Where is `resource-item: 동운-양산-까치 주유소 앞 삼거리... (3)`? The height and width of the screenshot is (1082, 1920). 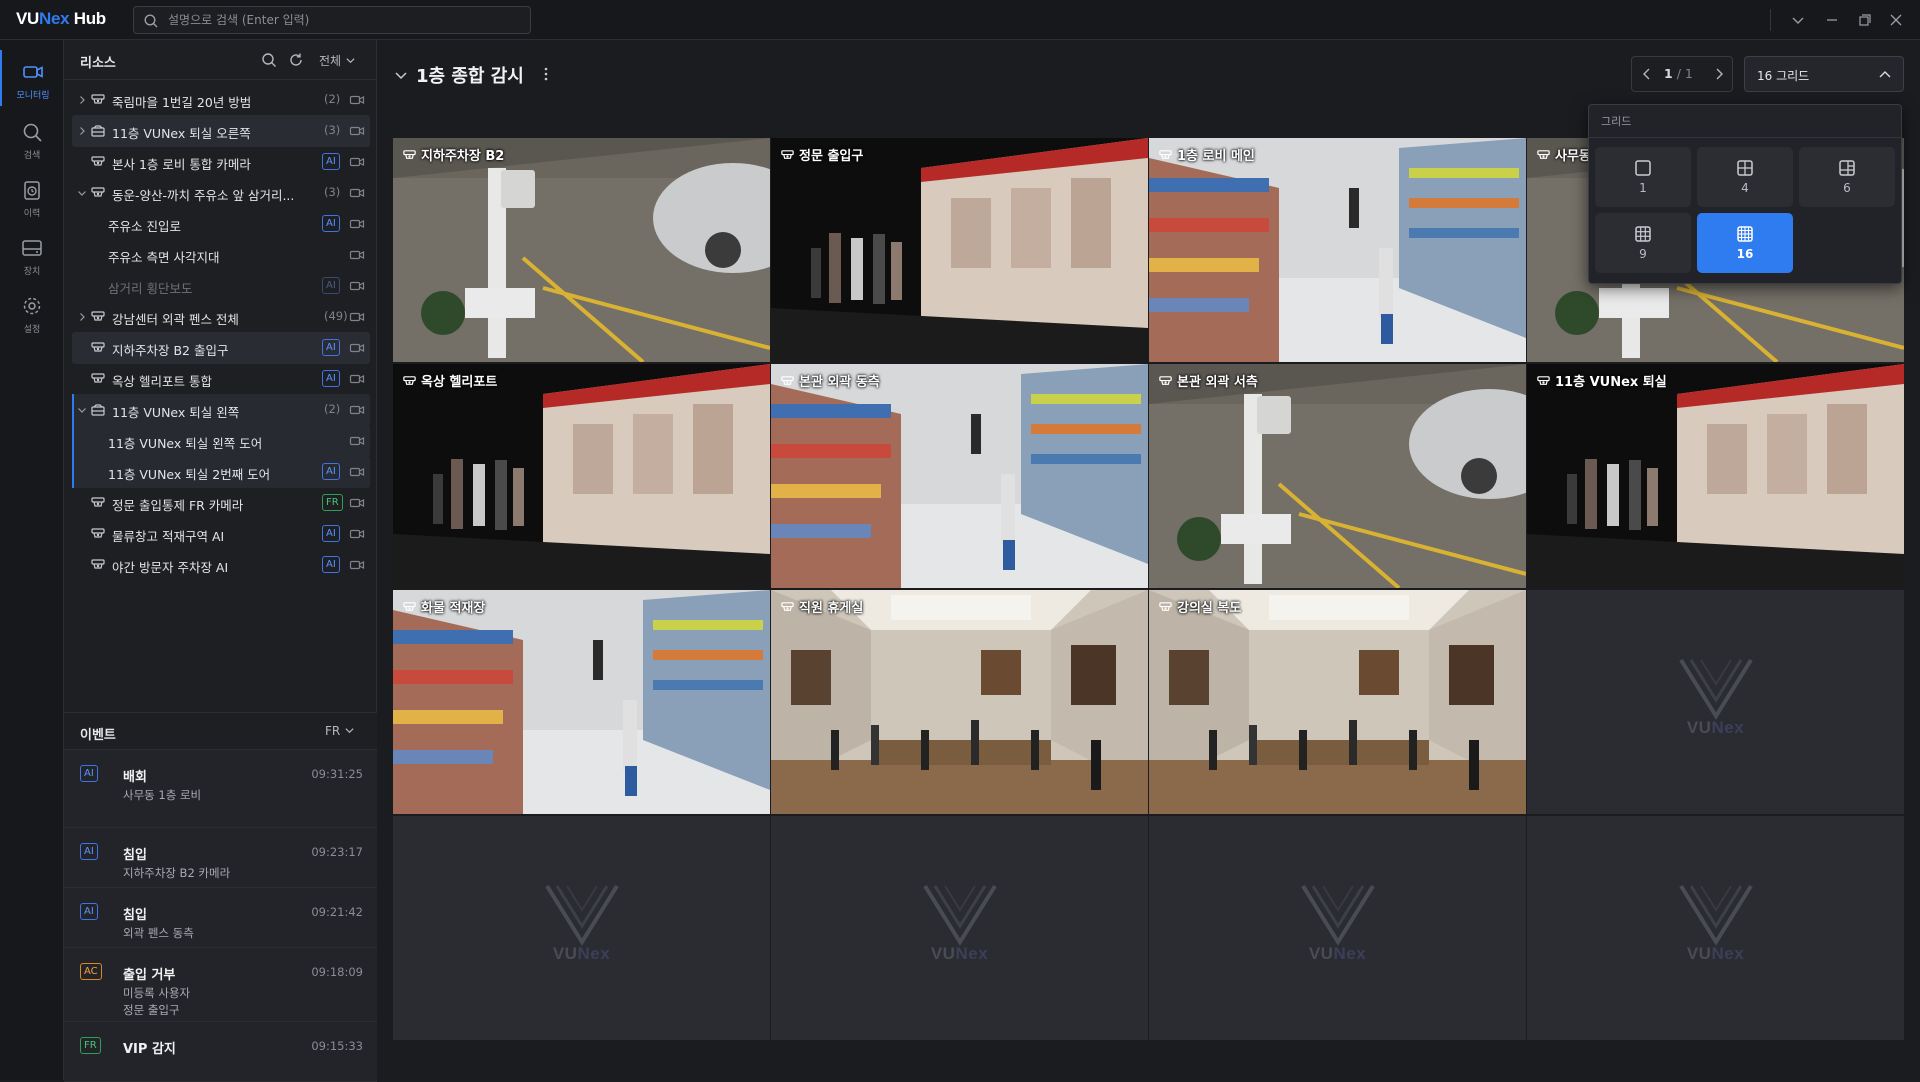 resource-item: 동운-양산-까치 주유소 앞 삼거리... (3) is located at coordinates (221, 193).